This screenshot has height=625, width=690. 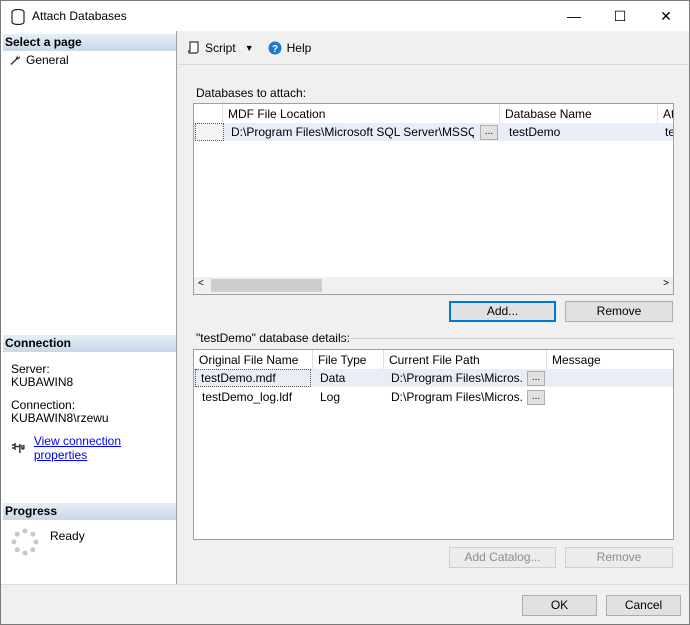 I want to click on database-icon, so click(x=18, y=17).